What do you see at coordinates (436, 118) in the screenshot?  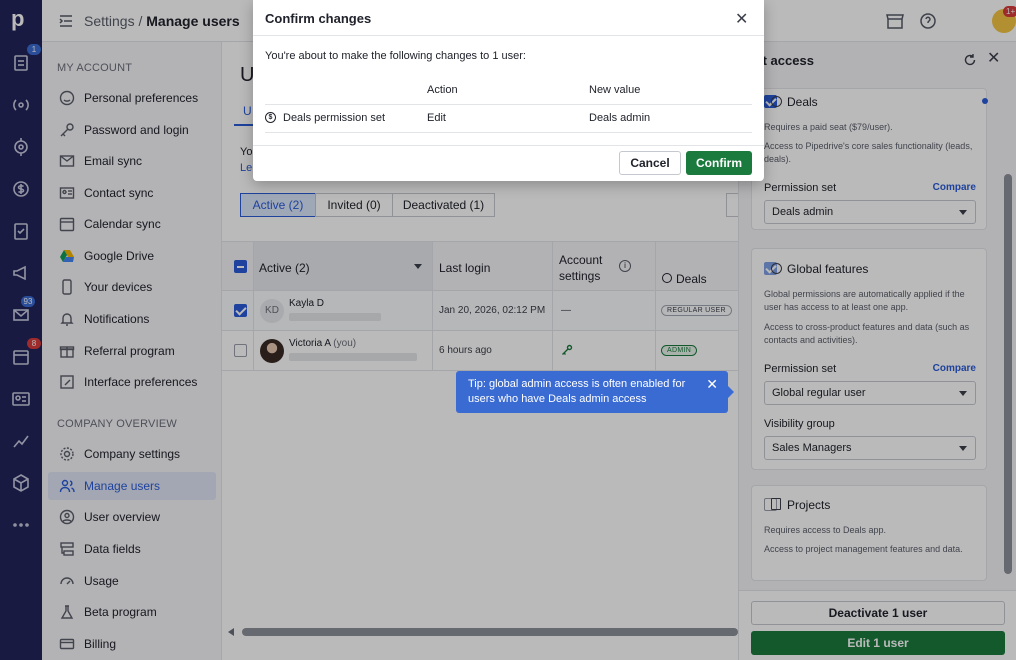 I see `change-action: Edit` at bounding box center [436, 118].